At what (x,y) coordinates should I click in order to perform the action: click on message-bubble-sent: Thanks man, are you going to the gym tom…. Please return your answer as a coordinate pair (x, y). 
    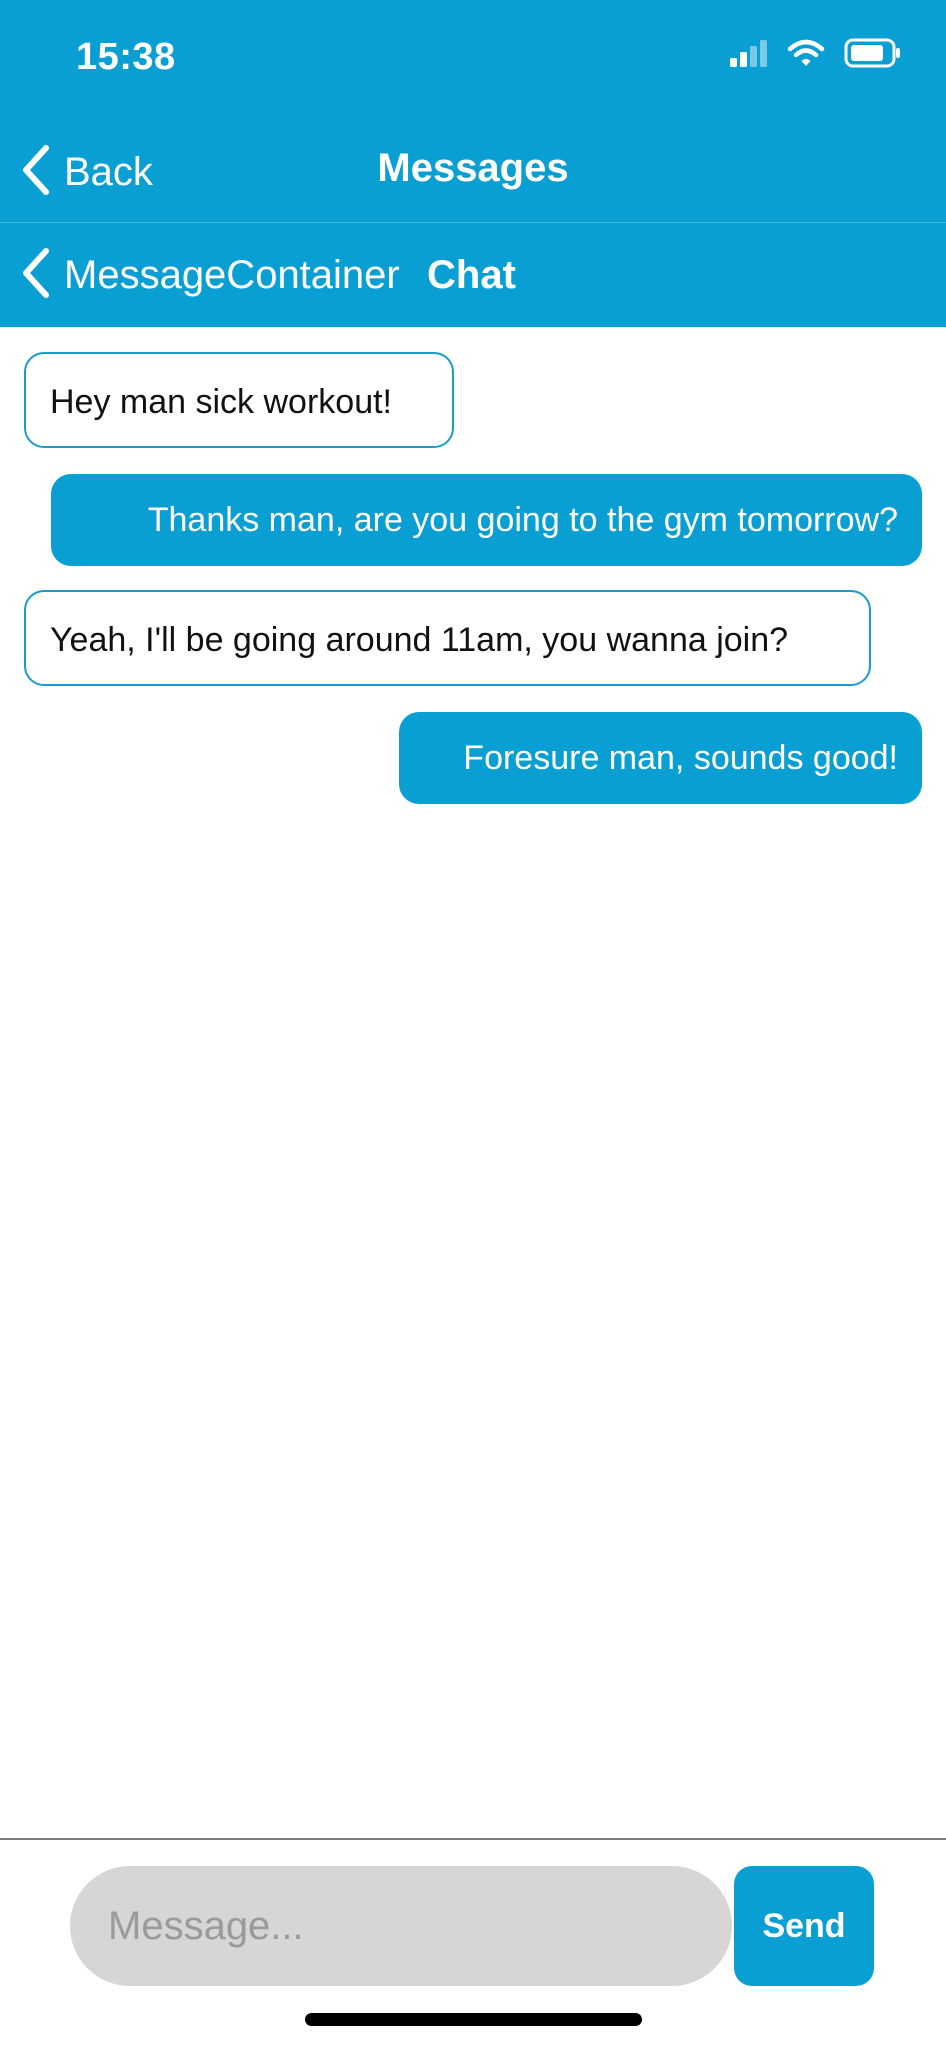
    Looking at the image, I should click on (486, 520).